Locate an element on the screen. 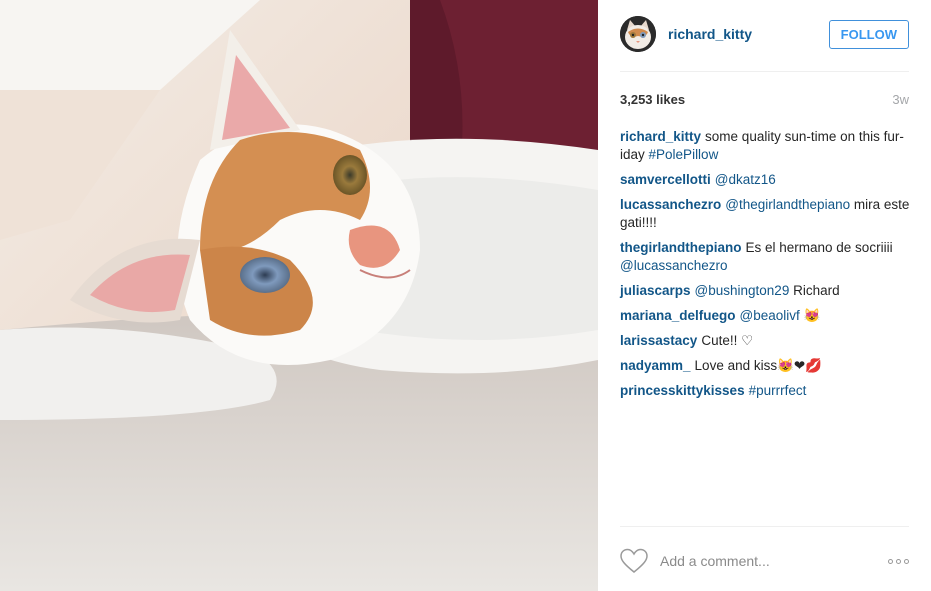 This screenshot has width=931, height=591. avatar is located at coordinates (638, 34).